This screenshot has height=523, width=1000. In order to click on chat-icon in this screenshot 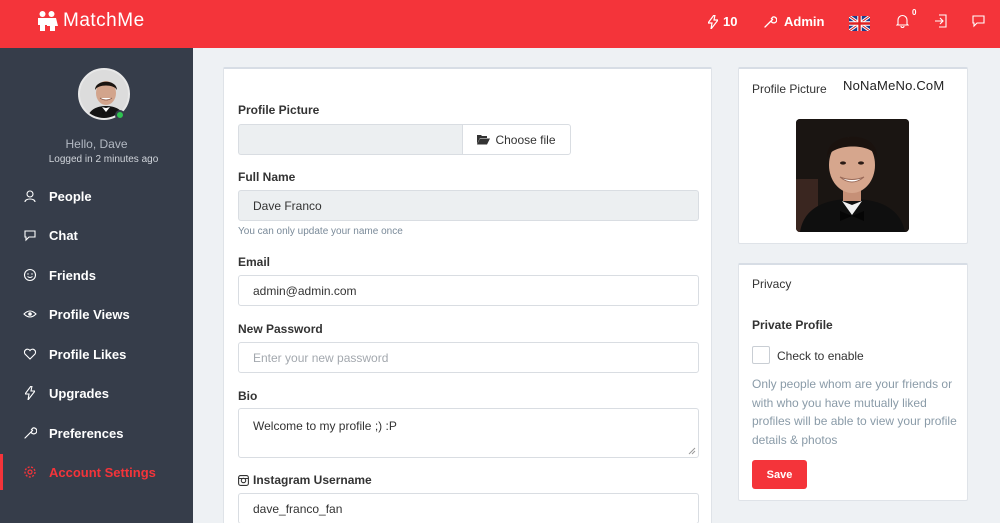, I will do `click(30, 235)`.